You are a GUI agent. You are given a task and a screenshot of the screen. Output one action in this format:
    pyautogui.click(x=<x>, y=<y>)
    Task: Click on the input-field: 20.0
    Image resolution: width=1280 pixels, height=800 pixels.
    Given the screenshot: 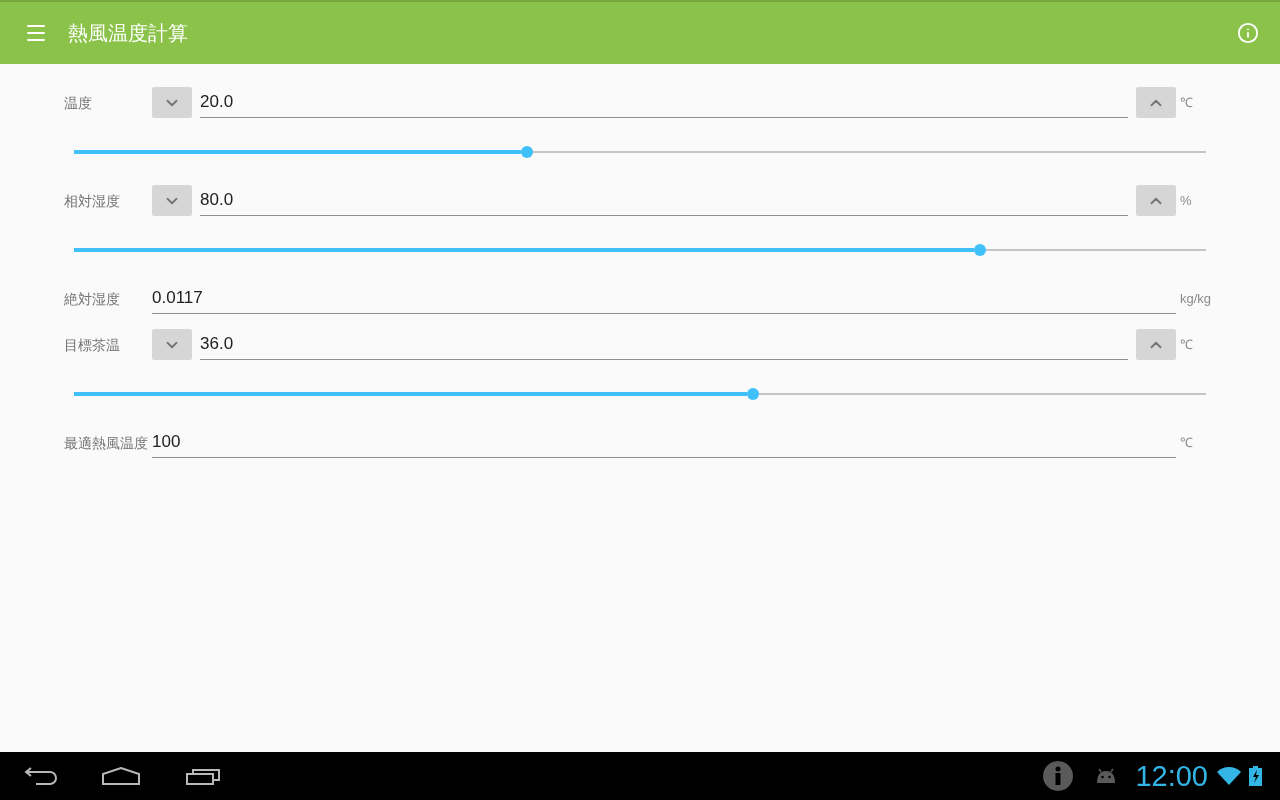 What is the action you would take?
    pyautogui.click(x=664, y=102)
    